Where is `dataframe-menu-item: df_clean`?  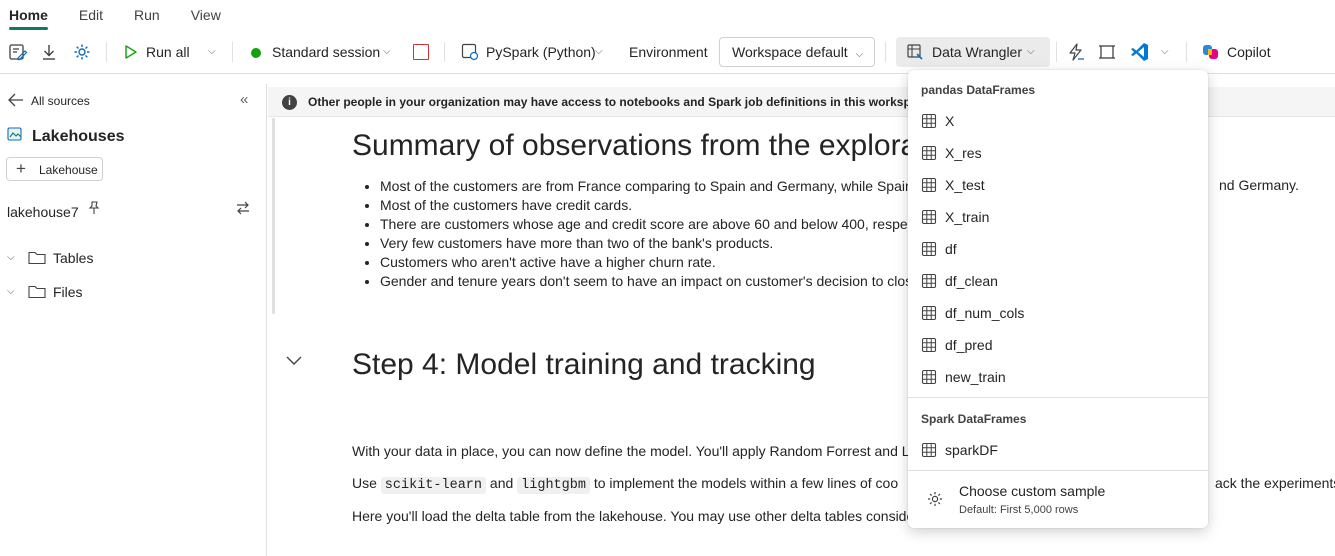 dataframe-menu-item: df_clean is located at coordinates (1058, 281).